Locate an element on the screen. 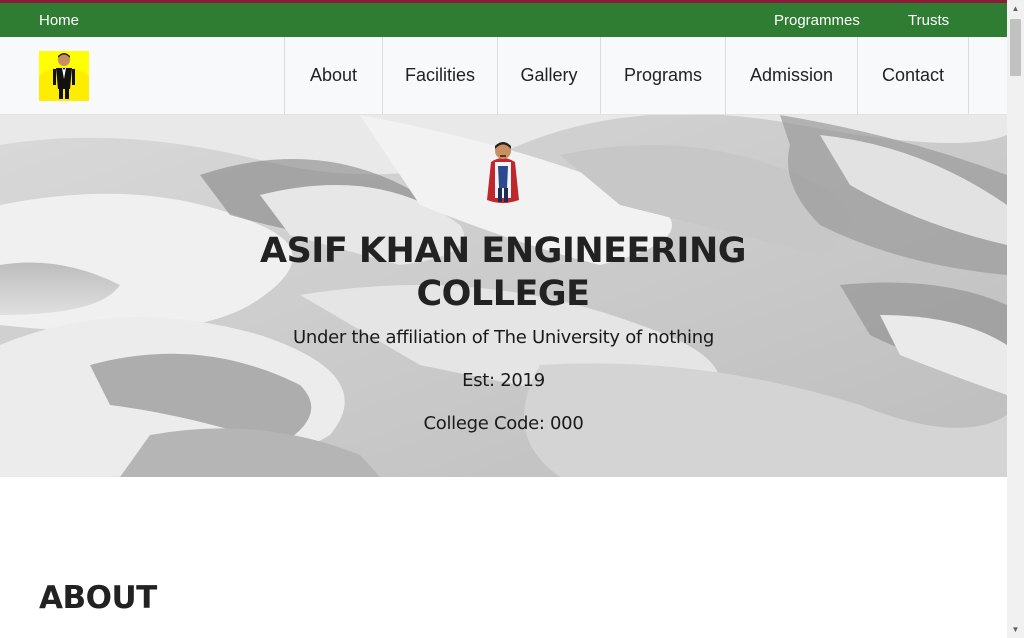  king-caricature-icon is located at coordinates (503, 173).